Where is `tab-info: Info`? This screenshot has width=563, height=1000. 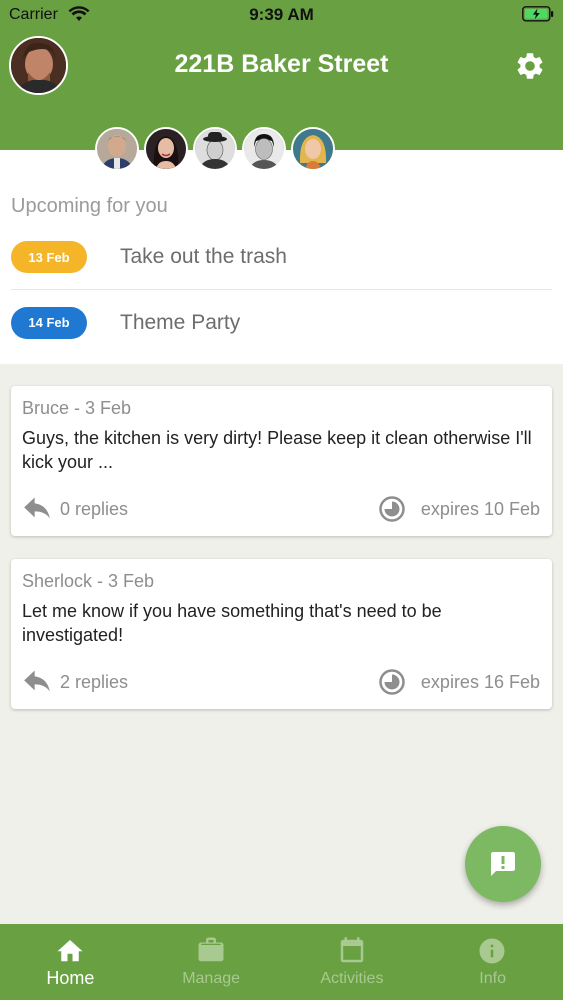
tab-info: Info is located at coordinates (492, 962).